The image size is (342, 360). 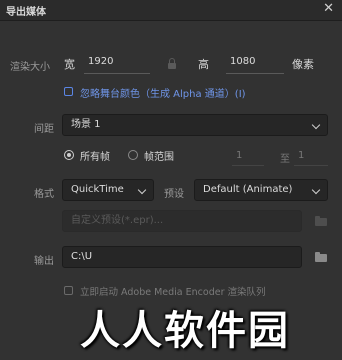 I want to click on format-dropdown: QuickTime, so click(x=108, y=190).